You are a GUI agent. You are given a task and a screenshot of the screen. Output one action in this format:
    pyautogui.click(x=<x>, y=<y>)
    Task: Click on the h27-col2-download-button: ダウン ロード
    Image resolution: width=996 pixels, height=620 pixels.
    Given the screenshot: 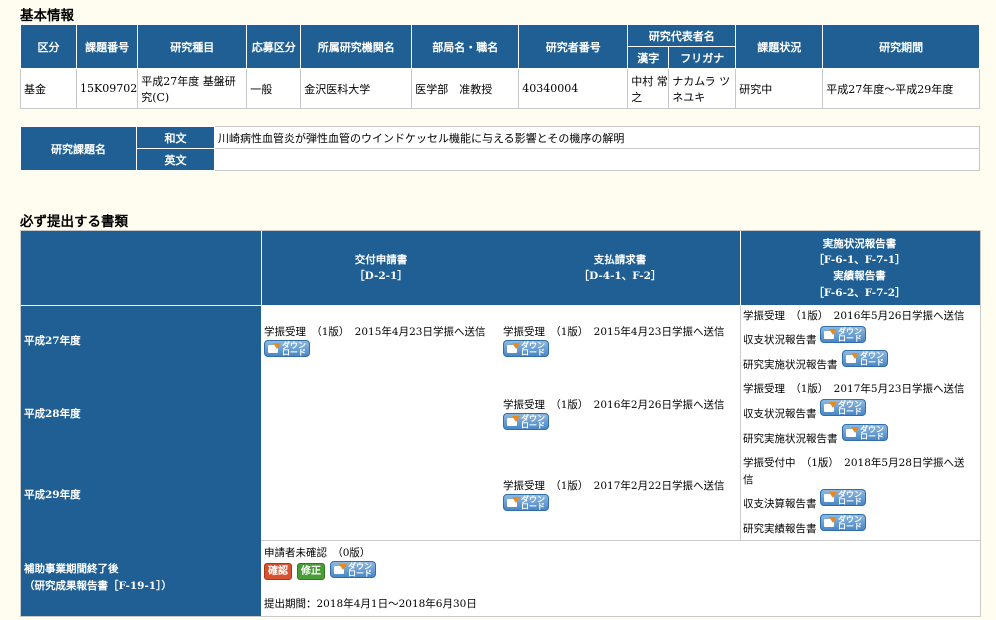 What is the action you would take?
    pyautogui.click(x=526, y=348)
    